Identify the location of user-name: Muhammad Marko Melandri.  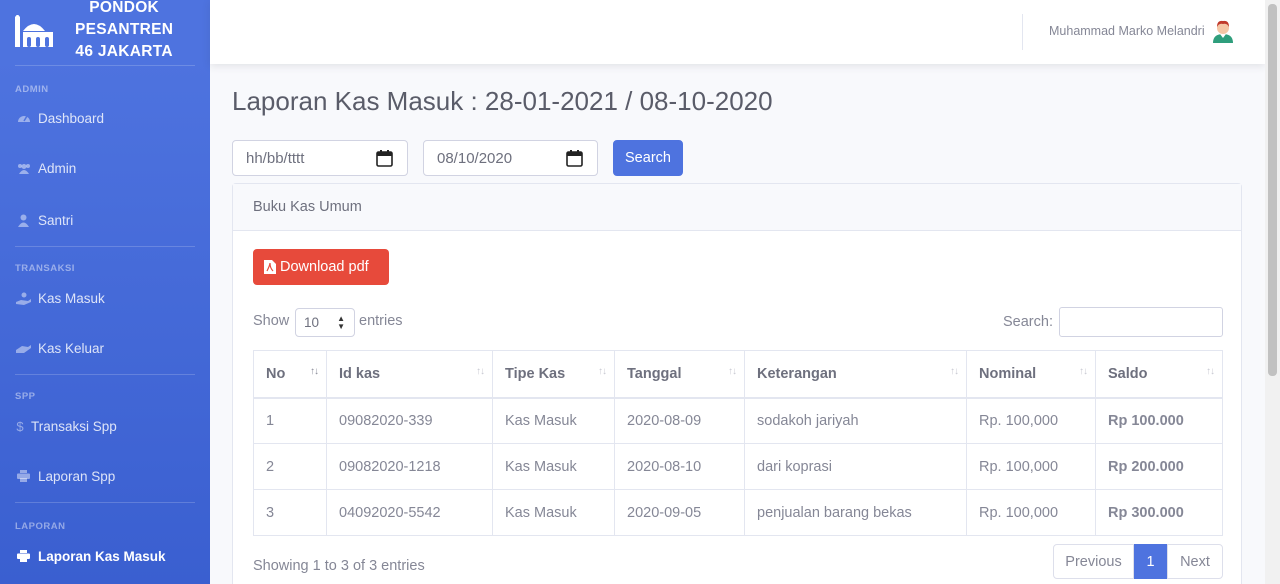
(1127, 31).